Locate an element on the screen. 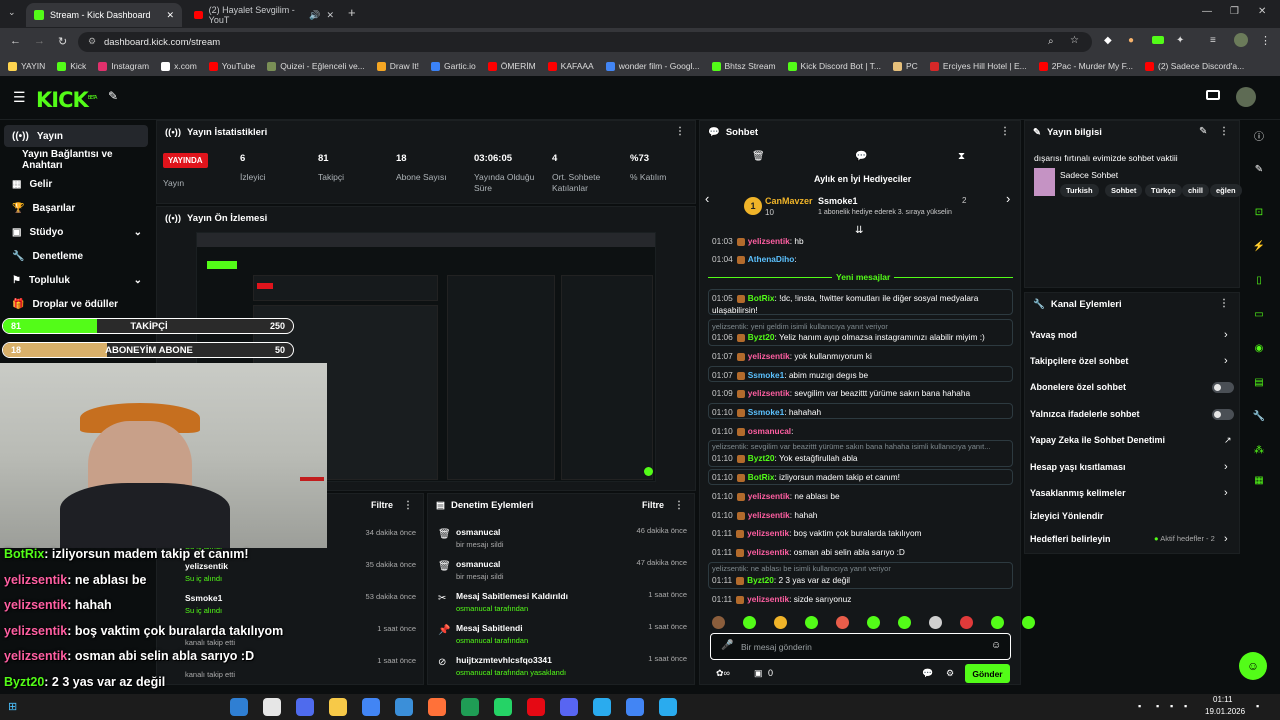 The height and width of the screenshot is (720, 1280). community-icon: ⁂ is located at coordinates (1259, 450).